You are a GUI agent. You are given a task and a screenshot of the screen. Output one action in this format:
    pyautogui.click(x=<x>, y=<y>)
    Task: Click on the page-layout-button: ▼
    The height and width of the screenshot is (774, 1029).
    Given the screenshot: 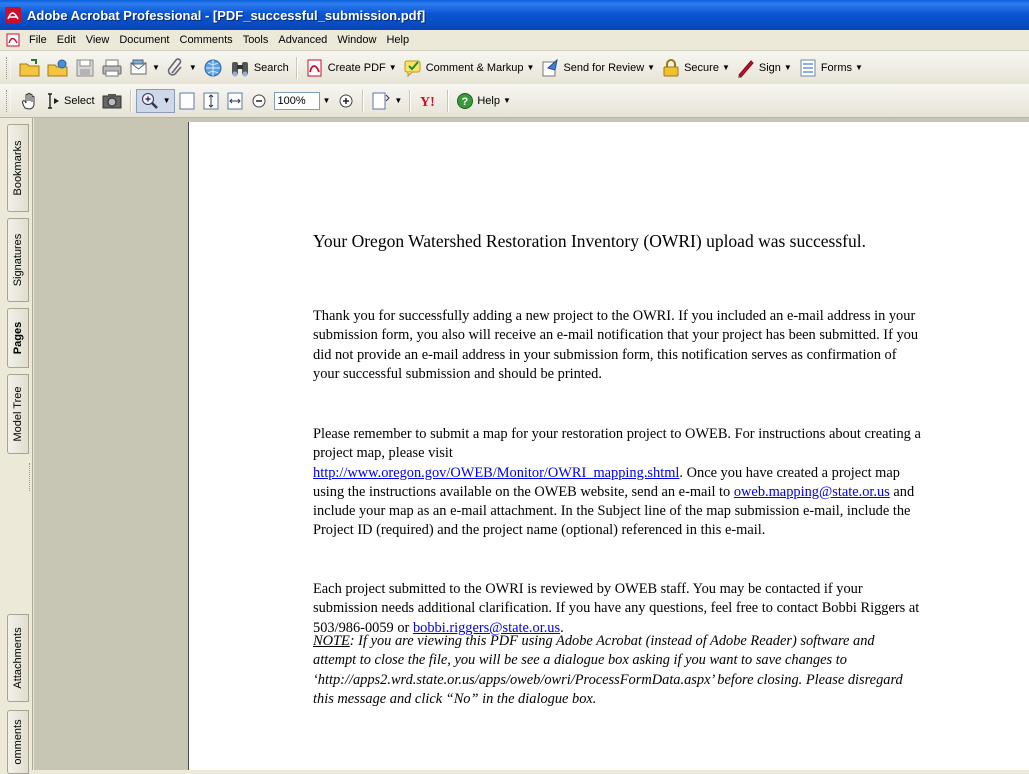 What is the action you would take?
    pyautogui.click(x=386, y=101)
    